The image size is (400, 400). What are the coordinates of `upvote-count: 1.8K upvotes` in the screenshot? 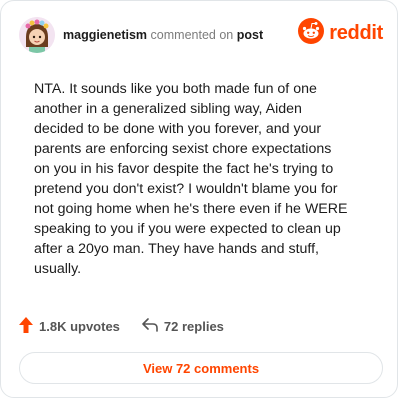 It's located at (69, 326).